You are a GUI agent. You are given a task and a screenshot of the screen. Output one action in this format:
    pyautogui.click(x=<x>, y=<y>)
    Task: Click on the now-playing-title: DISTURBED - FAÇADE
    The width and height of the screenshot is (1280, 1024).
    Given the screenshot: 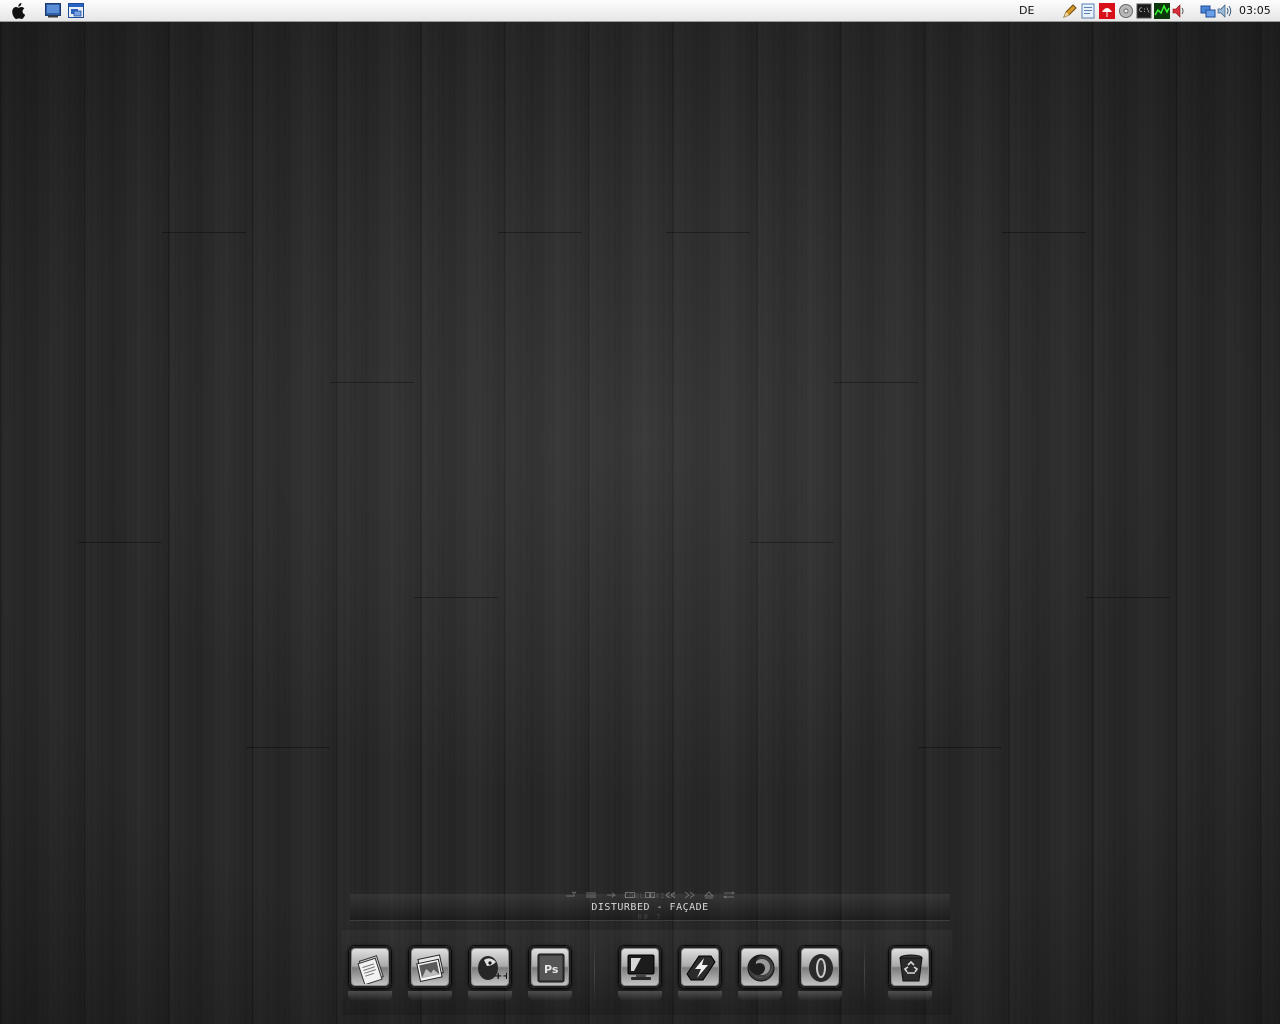 What is the action you would take?
    pyautogui.click(x=650, y=907)
    